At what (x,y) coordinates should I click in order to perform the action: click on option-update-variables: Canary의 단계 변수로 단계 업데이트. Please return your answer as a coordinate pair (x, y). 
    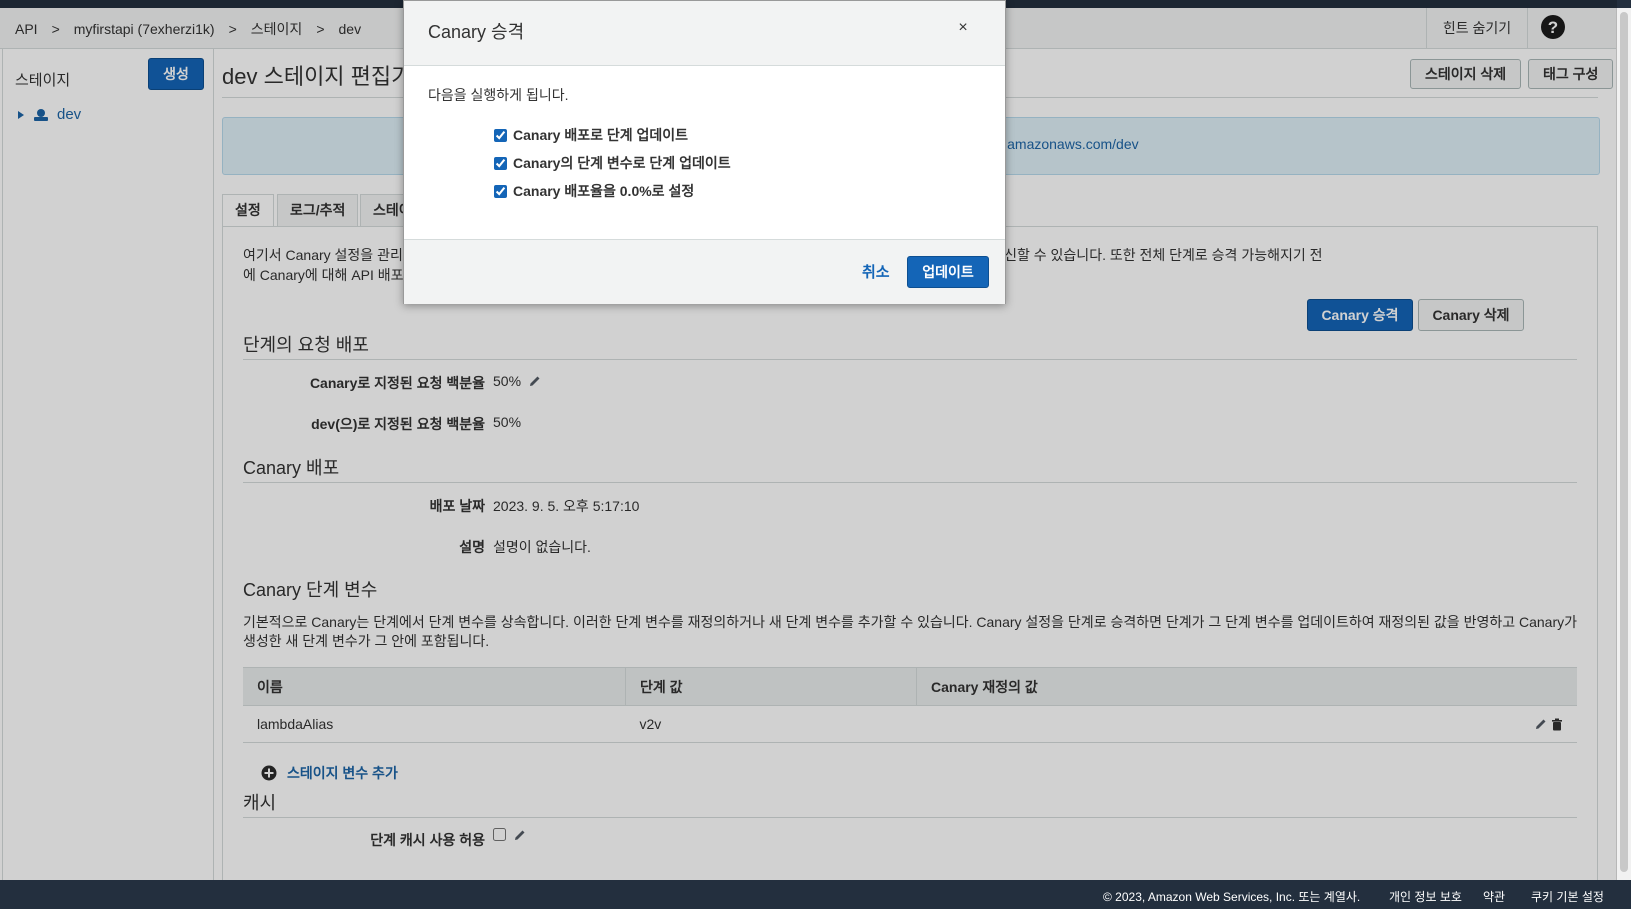
    Looking at the image, I should click on (612, 163).